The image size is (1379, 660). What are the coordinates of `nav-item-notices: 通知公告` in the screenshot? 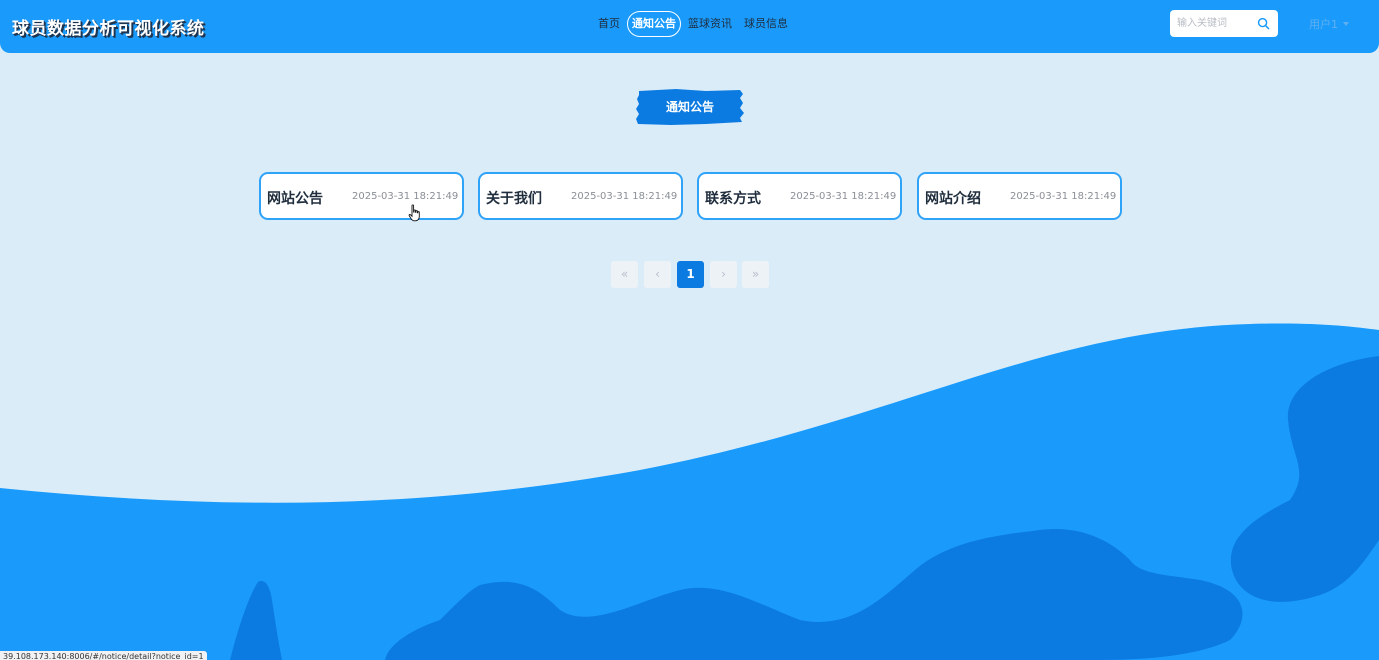 It's located at (654, 24).